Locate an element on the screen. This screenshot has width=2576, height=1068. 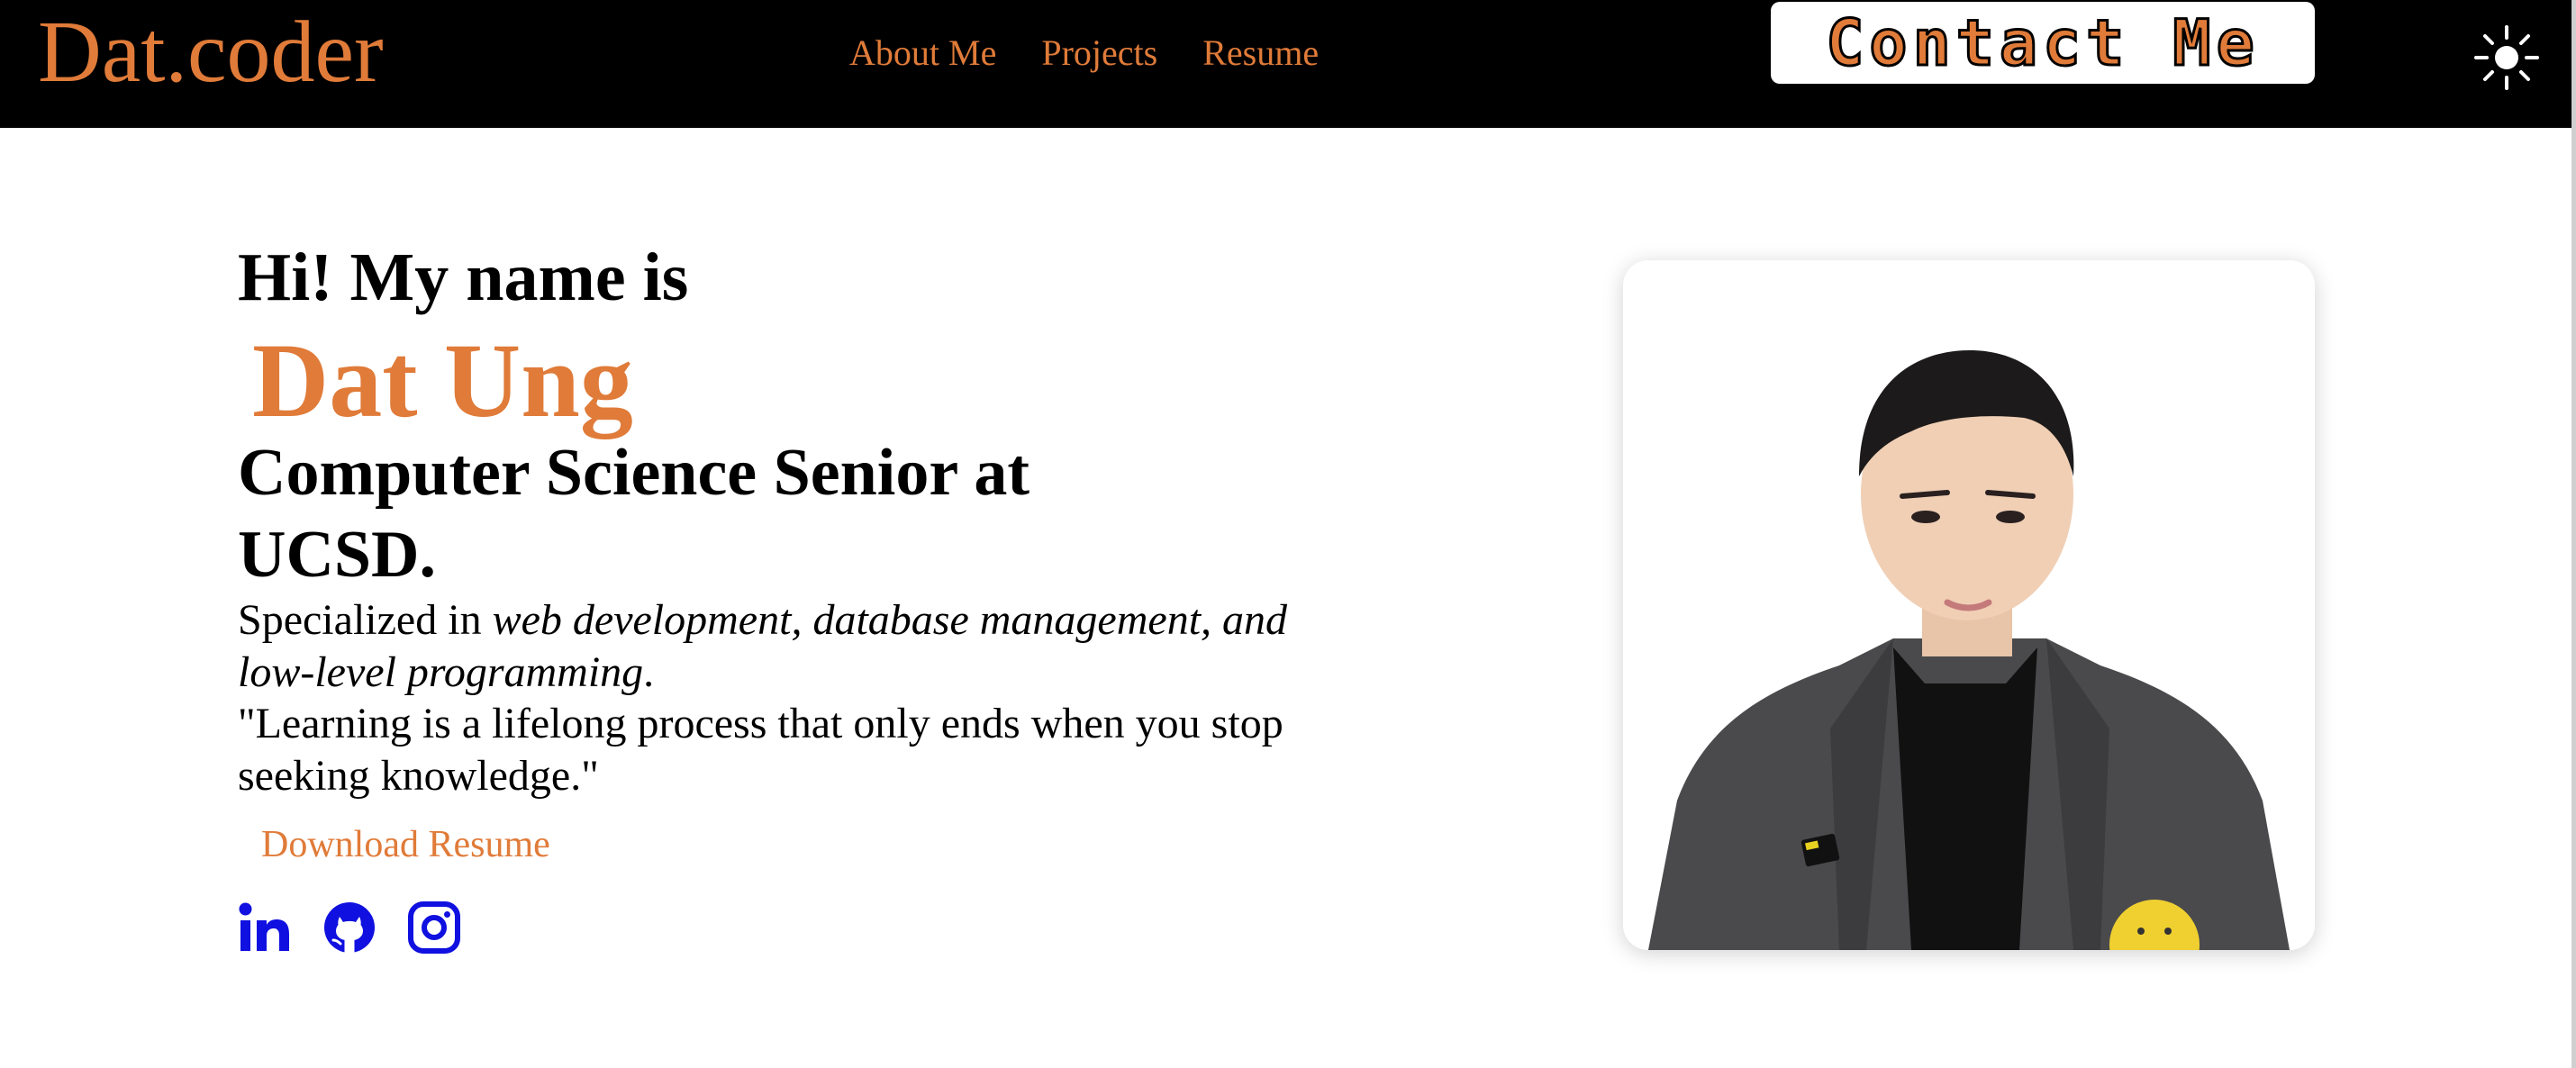
greeting-heading: Hi! My name is is located at coordinates (464, 277).